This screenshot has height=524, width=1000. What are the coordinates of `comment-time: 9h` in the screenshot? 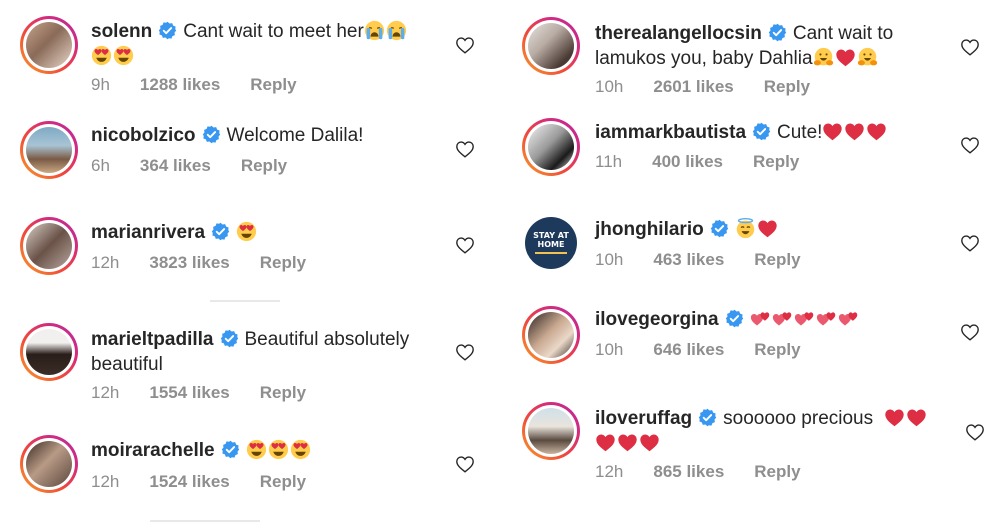 It's located at (100, 84).